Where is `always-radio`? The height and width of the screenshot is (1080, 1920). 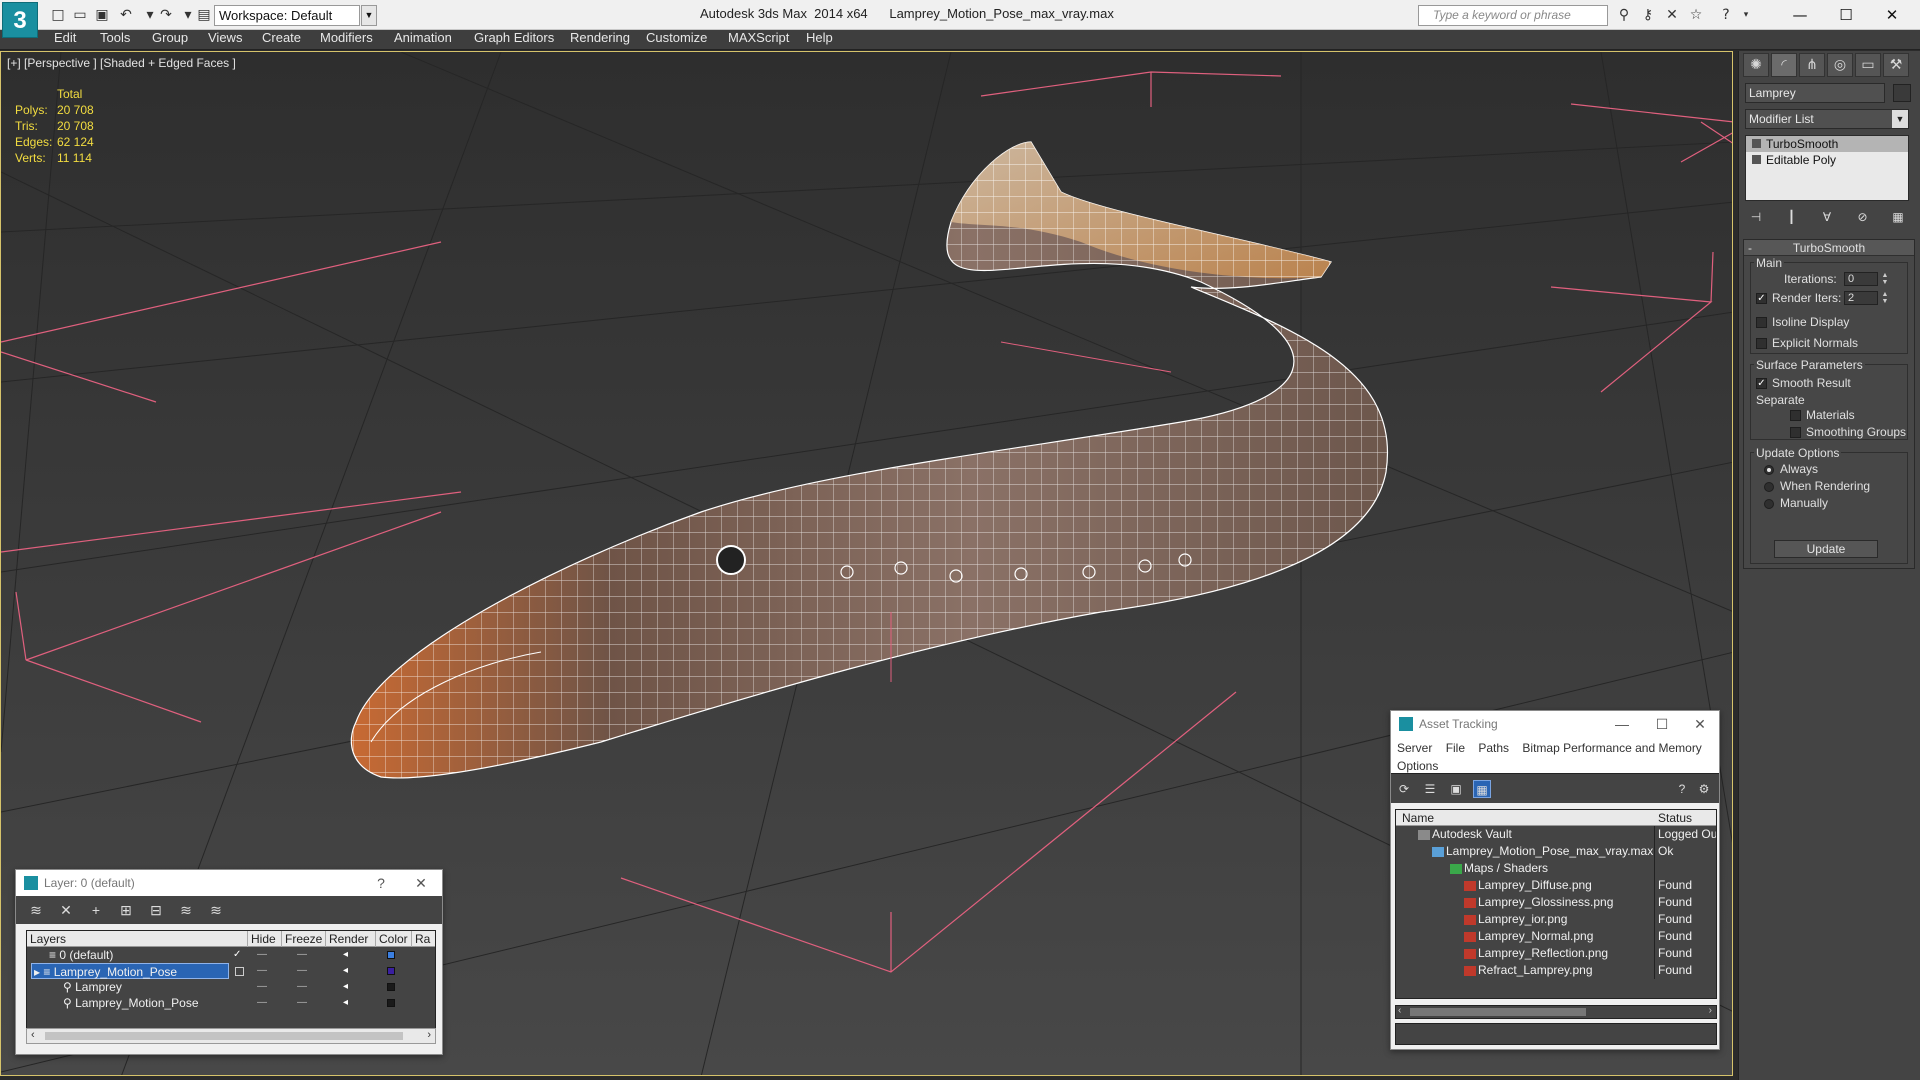 always-radio is located at coordinates (1769, 470).